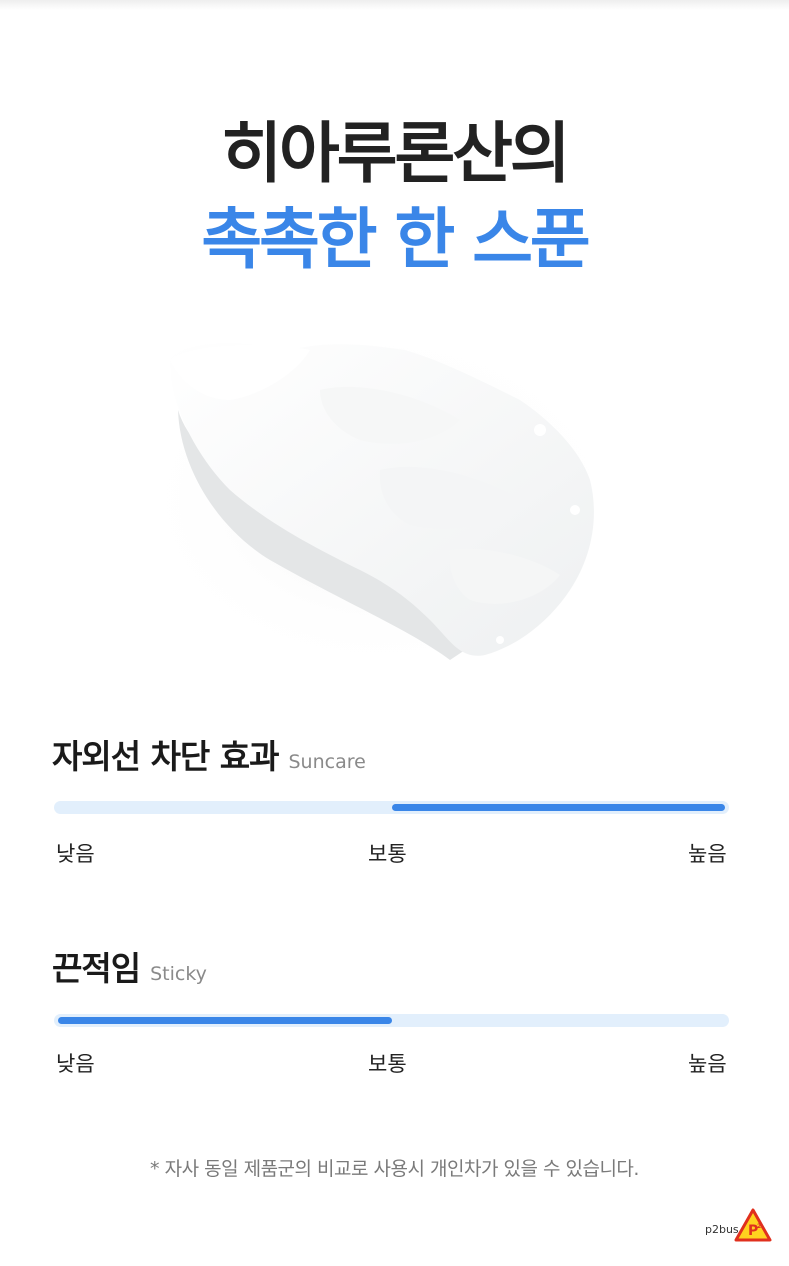 This screenshot has height=1266, width=789. I want to click on sticky-label-mid: 보통, so click(387, 1064).